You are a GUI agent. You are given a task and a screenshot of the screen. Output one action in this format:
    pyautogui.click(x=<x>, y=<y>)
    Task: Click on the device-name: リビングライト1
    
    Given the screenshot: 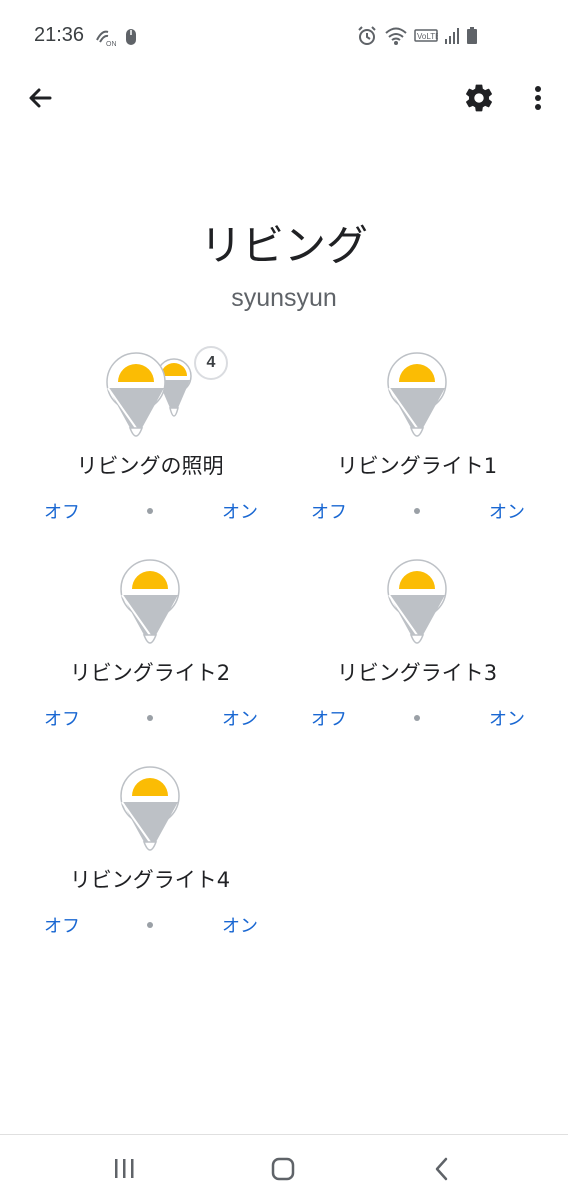 What is the action you would take?
    pyautogui.click(x=417, y=466)
    